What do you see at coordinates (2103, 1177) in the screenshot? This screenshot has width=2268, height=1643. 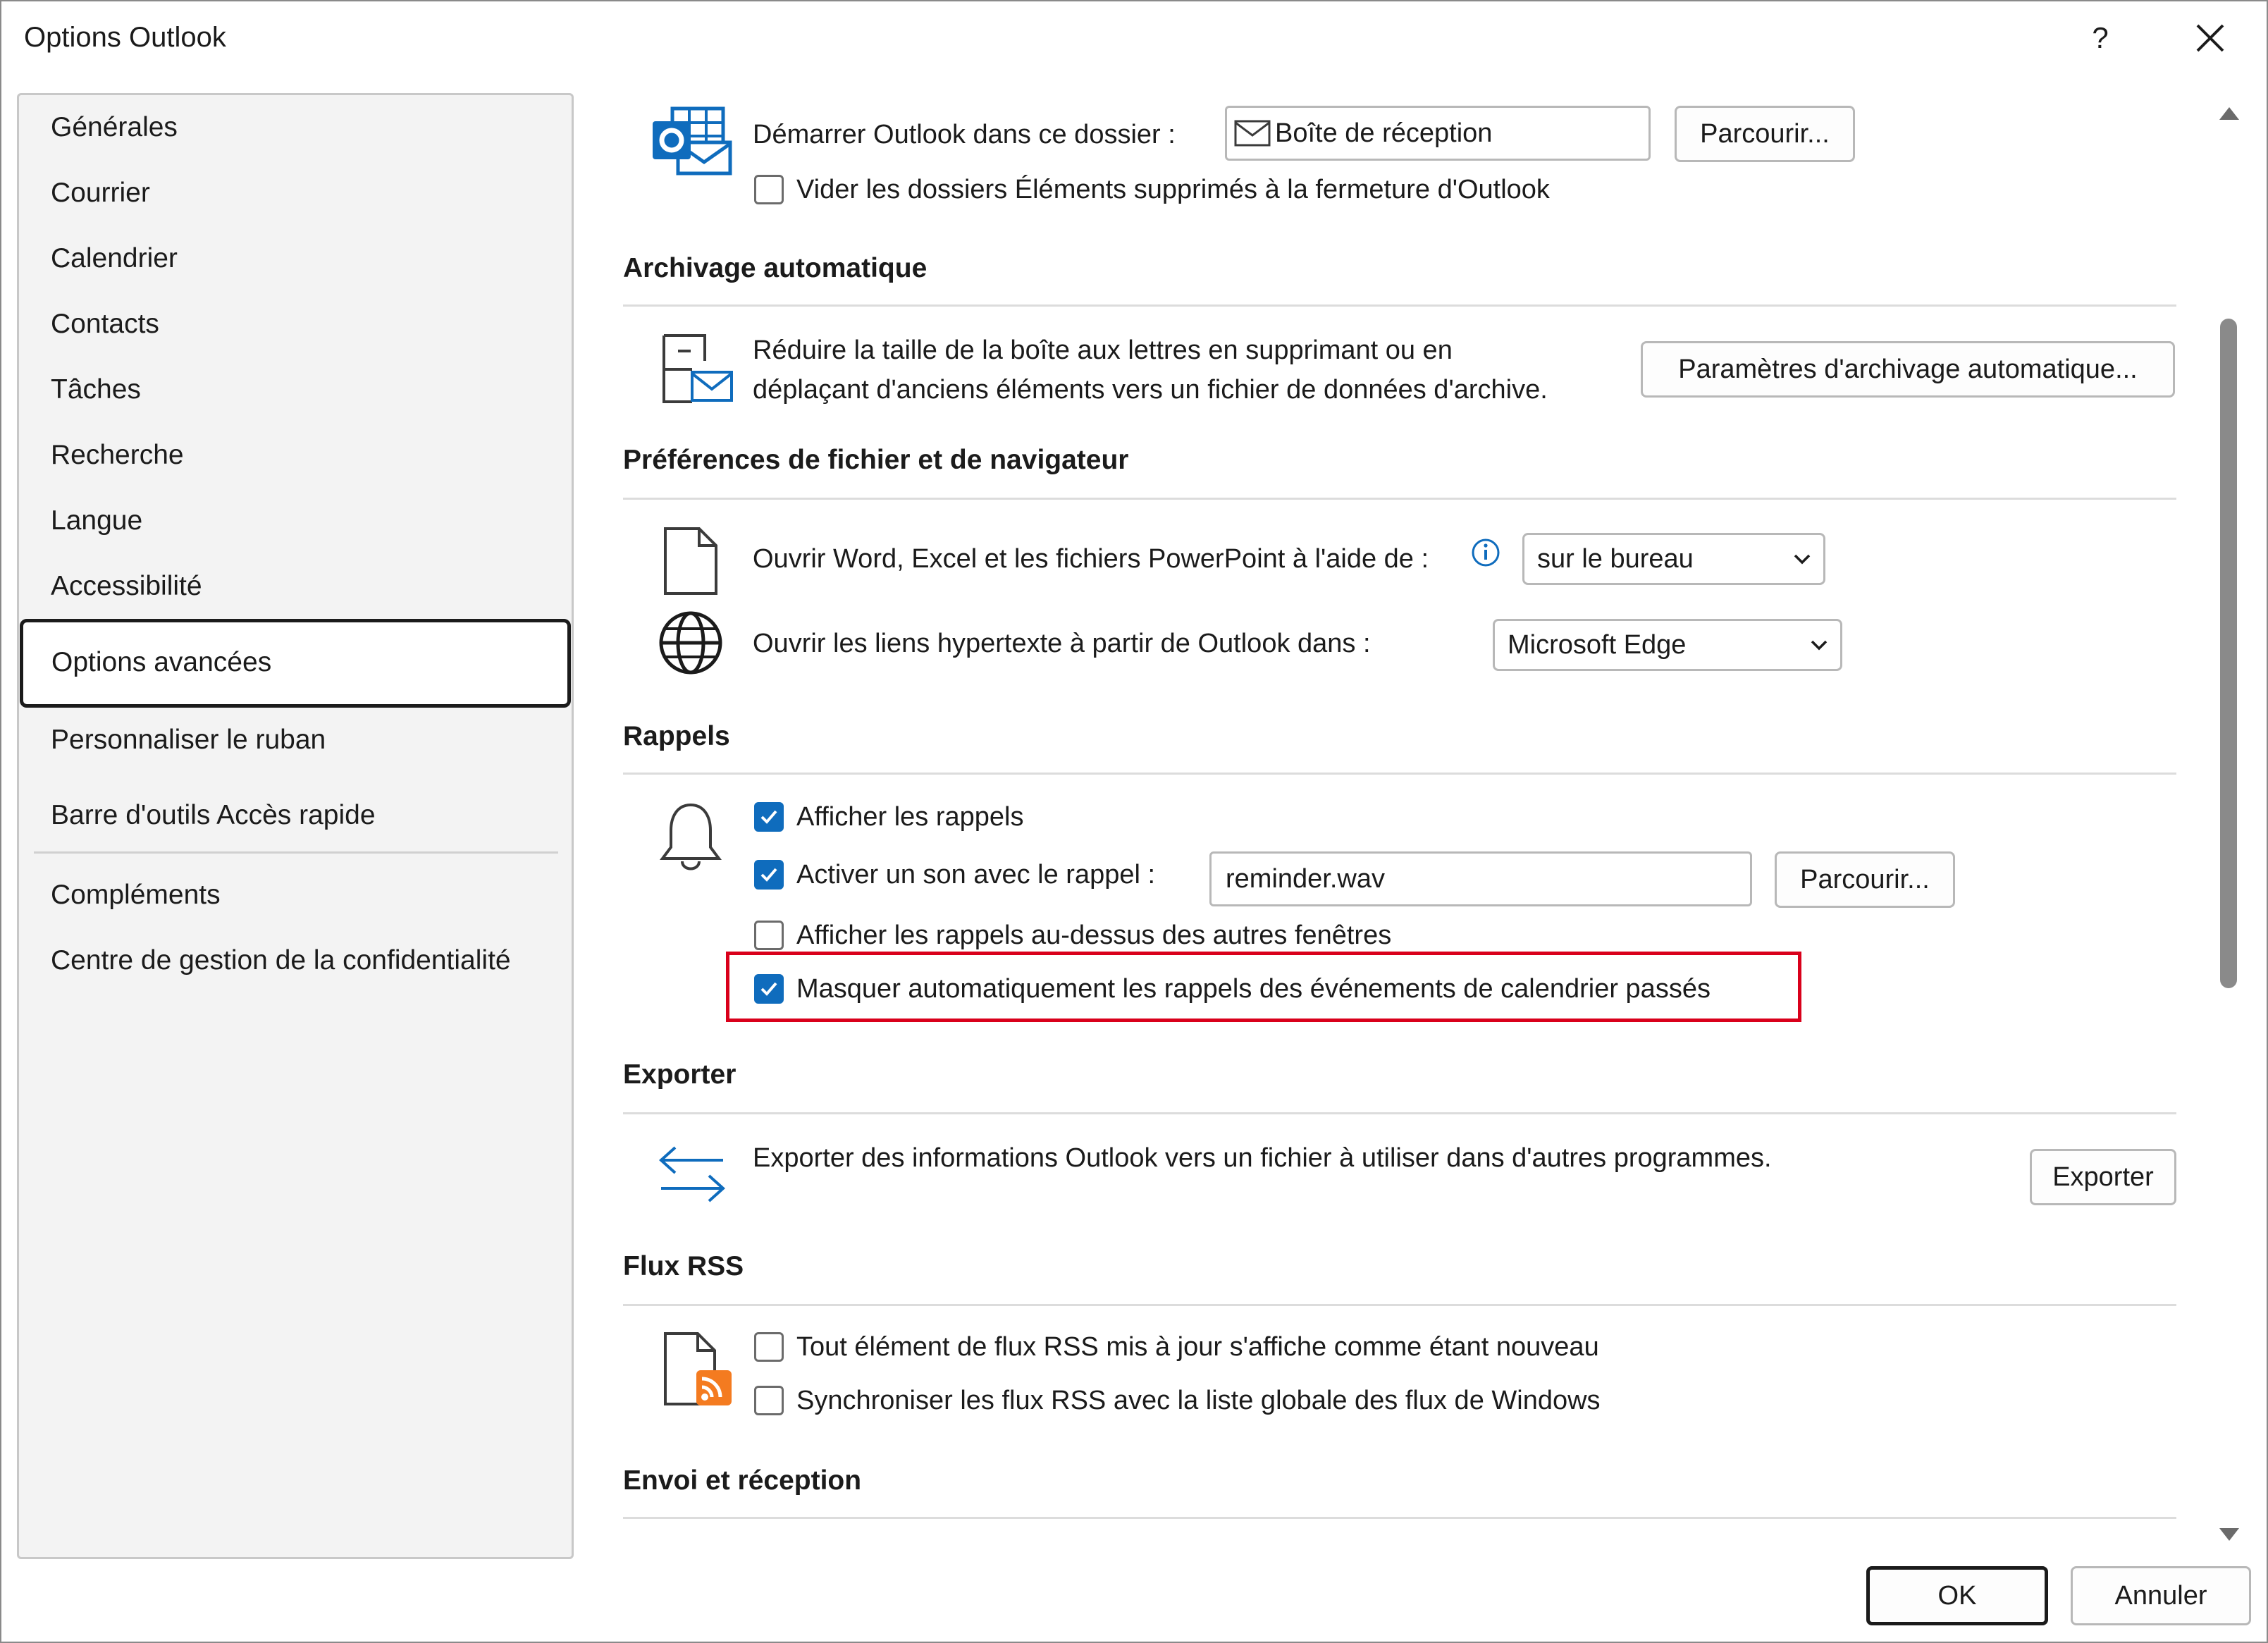 I see `export-button: Exporter` at bounding box center [2103, 1177].